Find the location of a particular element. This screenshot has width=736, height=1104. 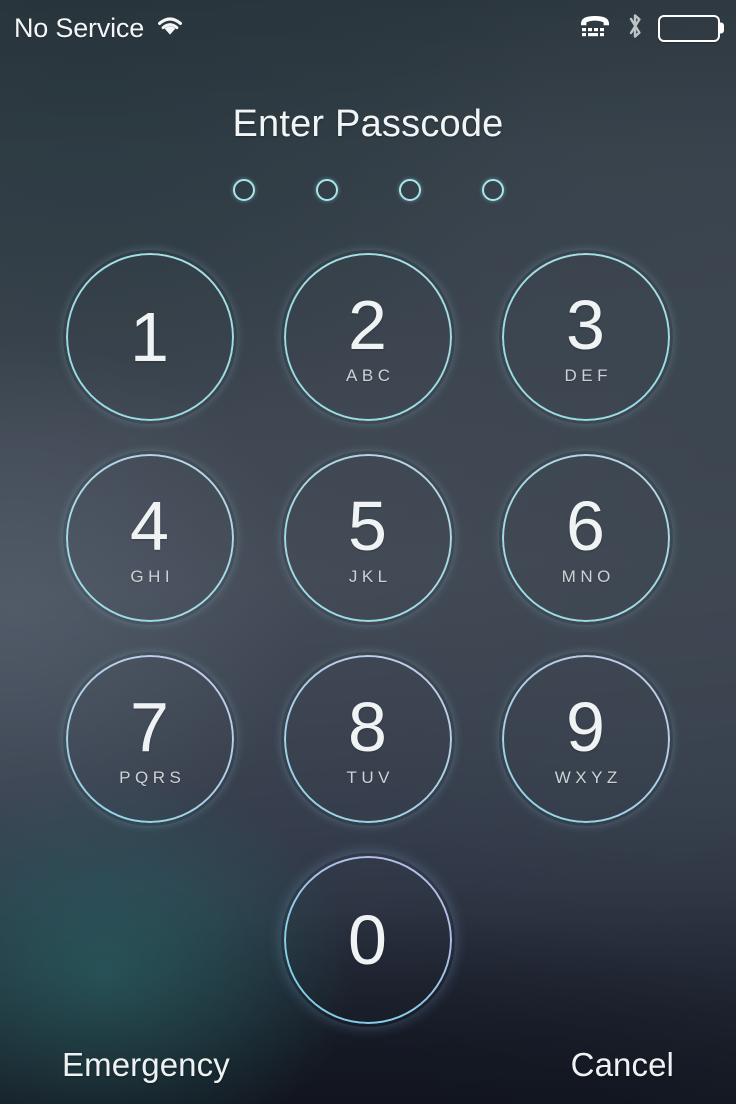

keypad-key-letters: MNO is located at coordinates (588, 576).